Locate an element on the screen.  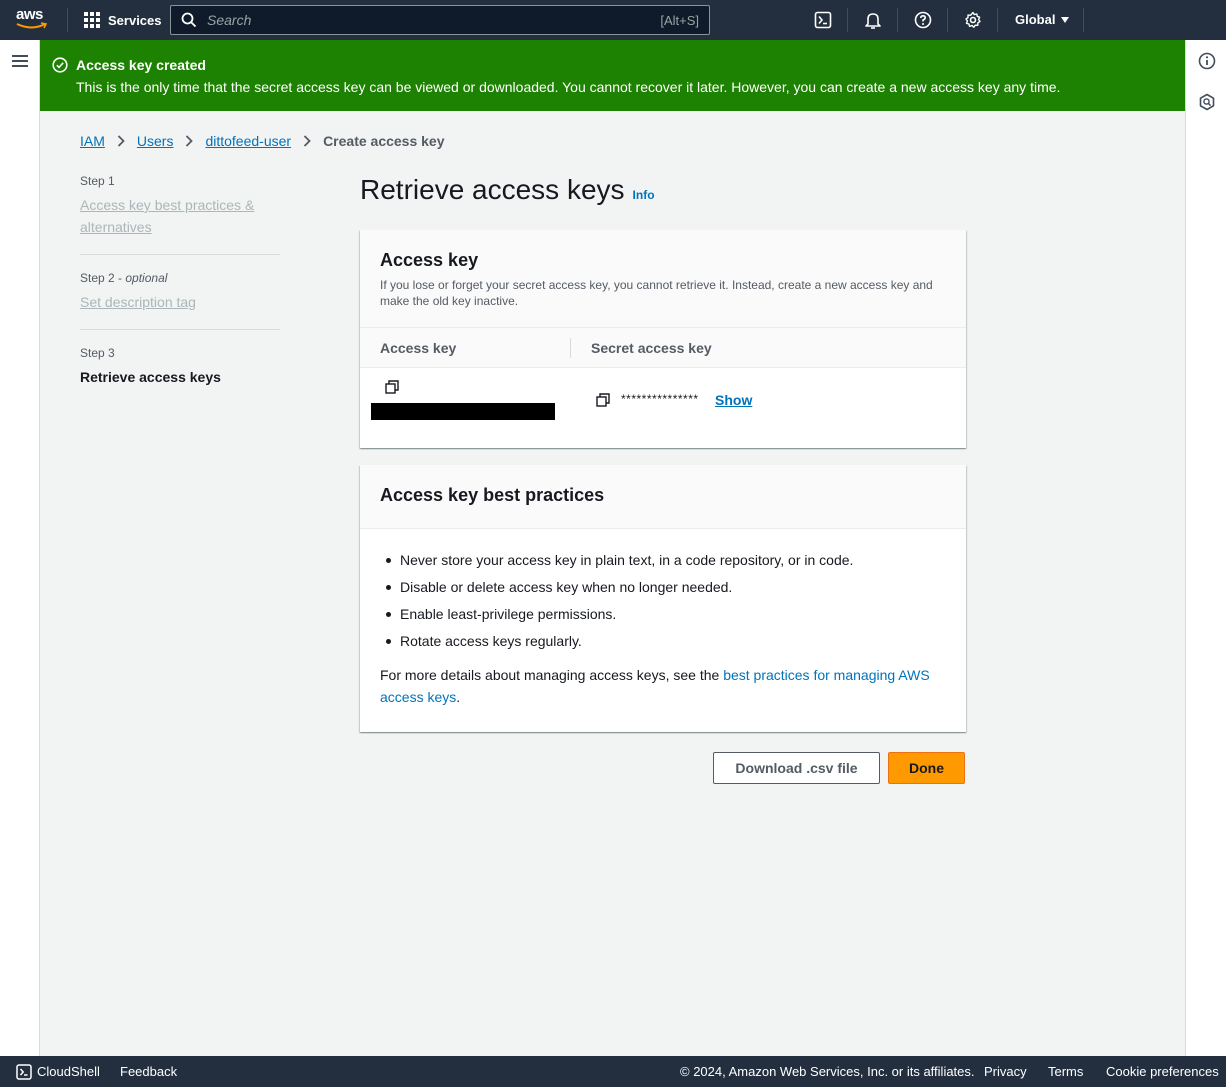
services-menu-button: Services is located at coordinates (123, 20).